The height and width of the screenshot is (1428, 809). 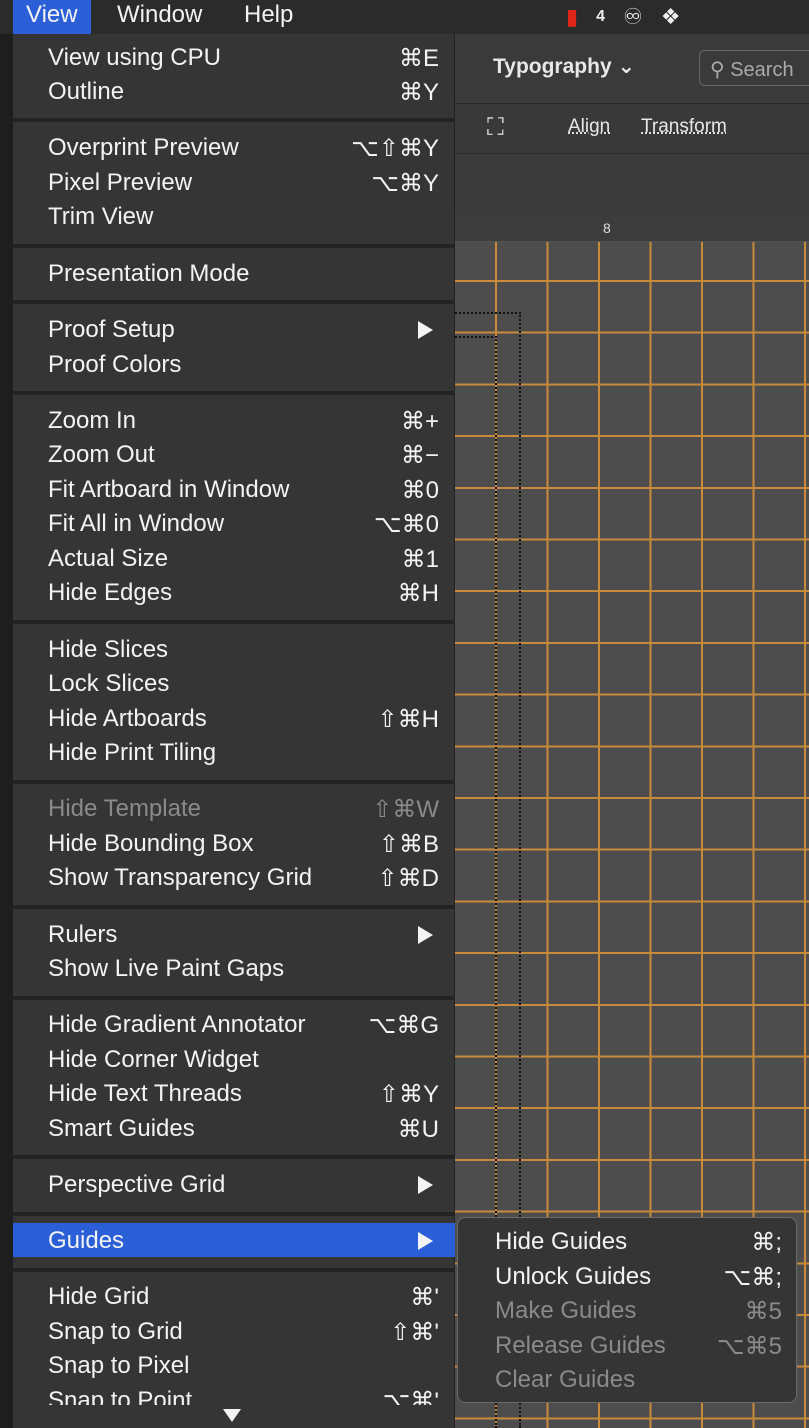 What do you see at coordinates (234, 683) in the screenshot?
I see `menu-item-lock-slices: Lock Slices` at bounding box center [234, 683].